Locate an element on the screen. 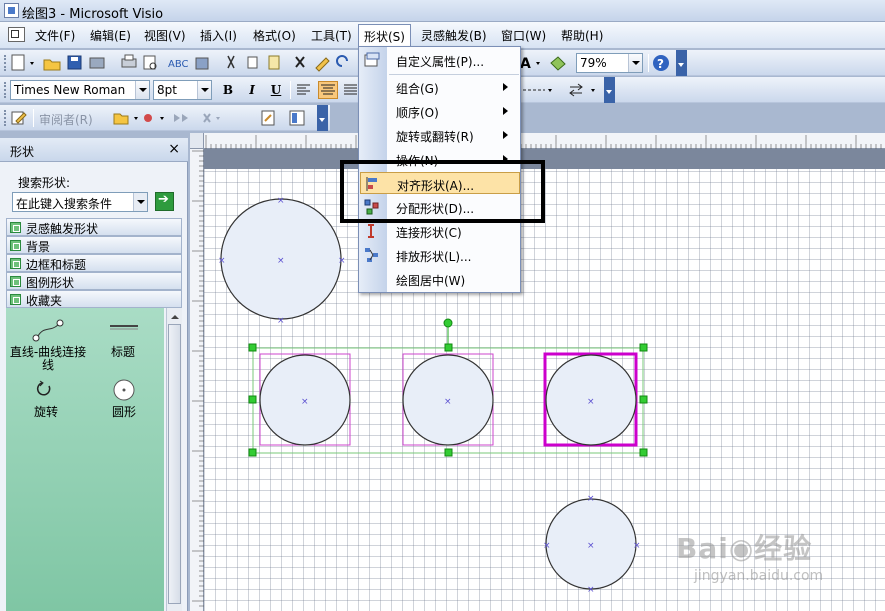 Image resolution: width=885 pixels, height=611 pixels. align-center-icon is located at coordinates (328, 89).